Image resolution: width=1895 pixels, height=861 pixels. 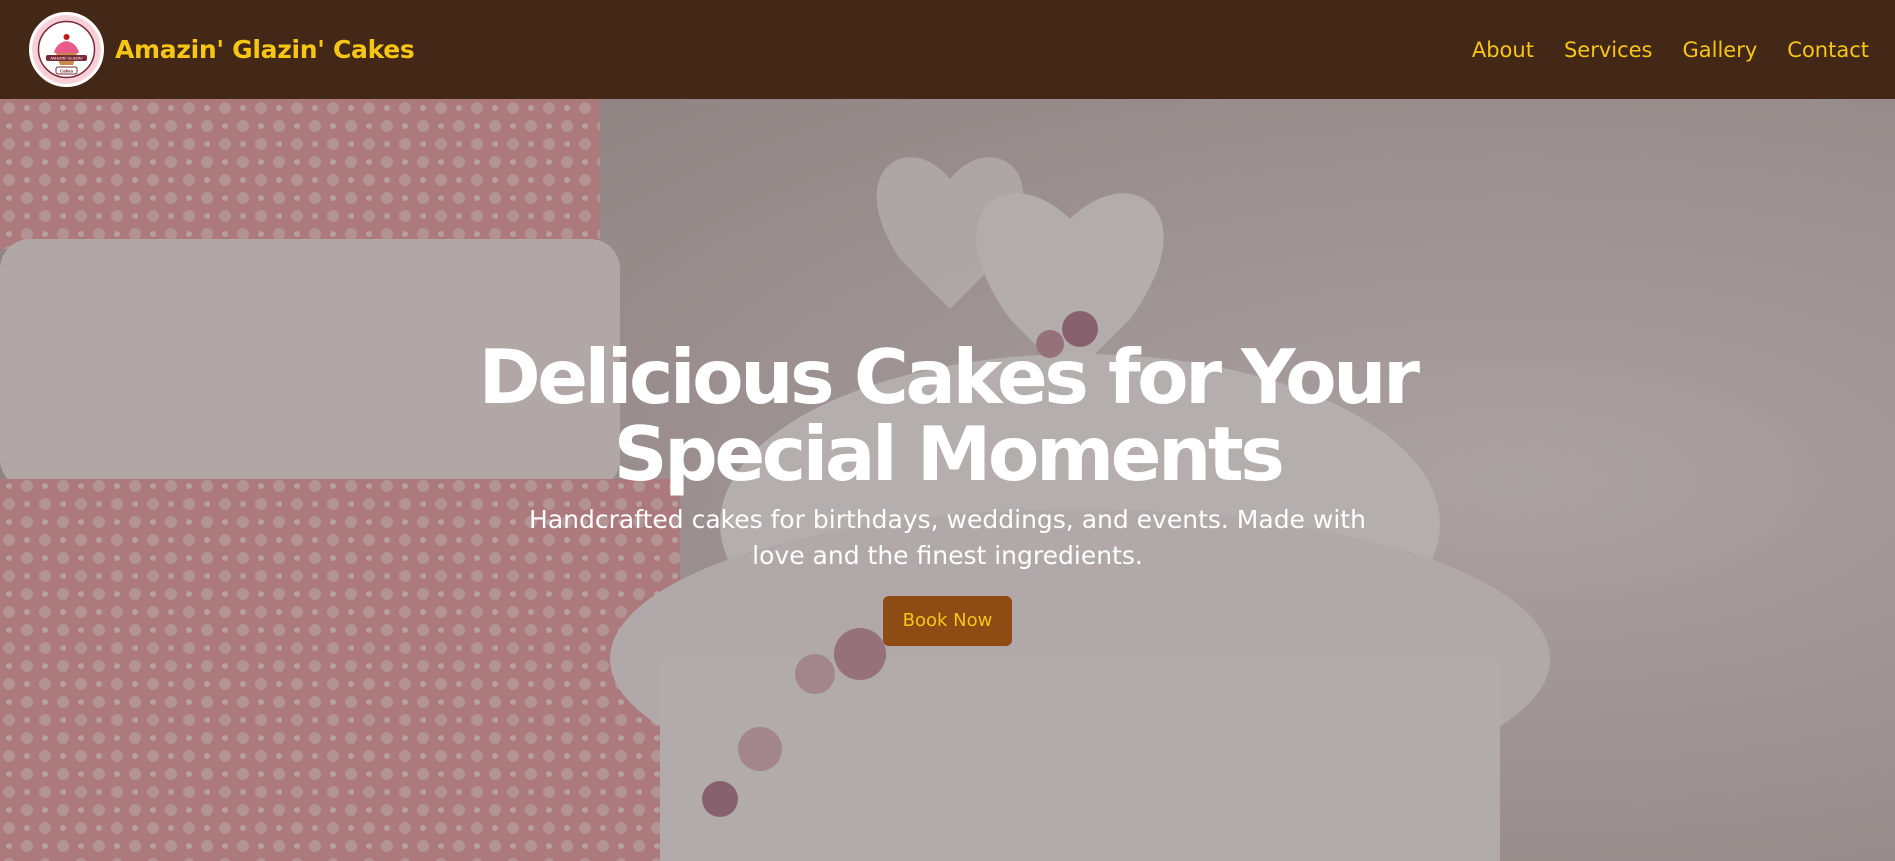 What do you see at coordinates (1720, 50) in the screenshot?
I see `nav-gallery-link: Gallery` at bounding box center [1720, 50].